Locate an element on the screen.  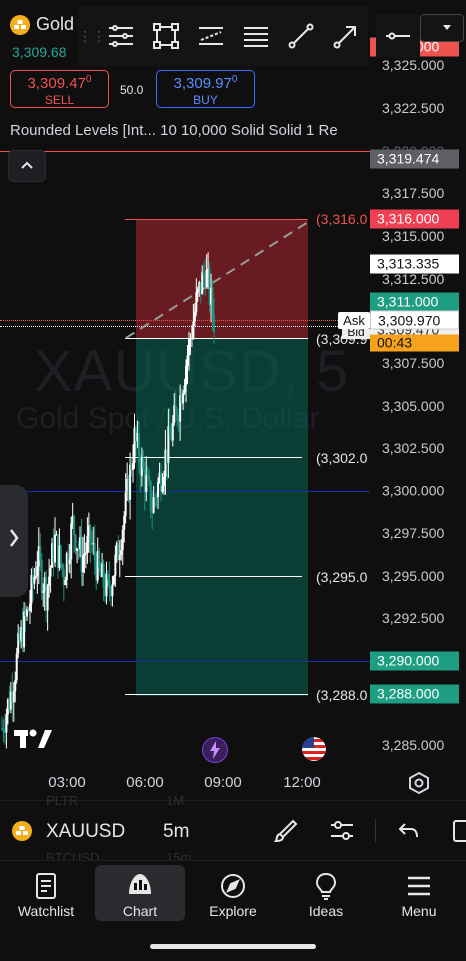
side-panel-handle is located at coordinates (14, 541).